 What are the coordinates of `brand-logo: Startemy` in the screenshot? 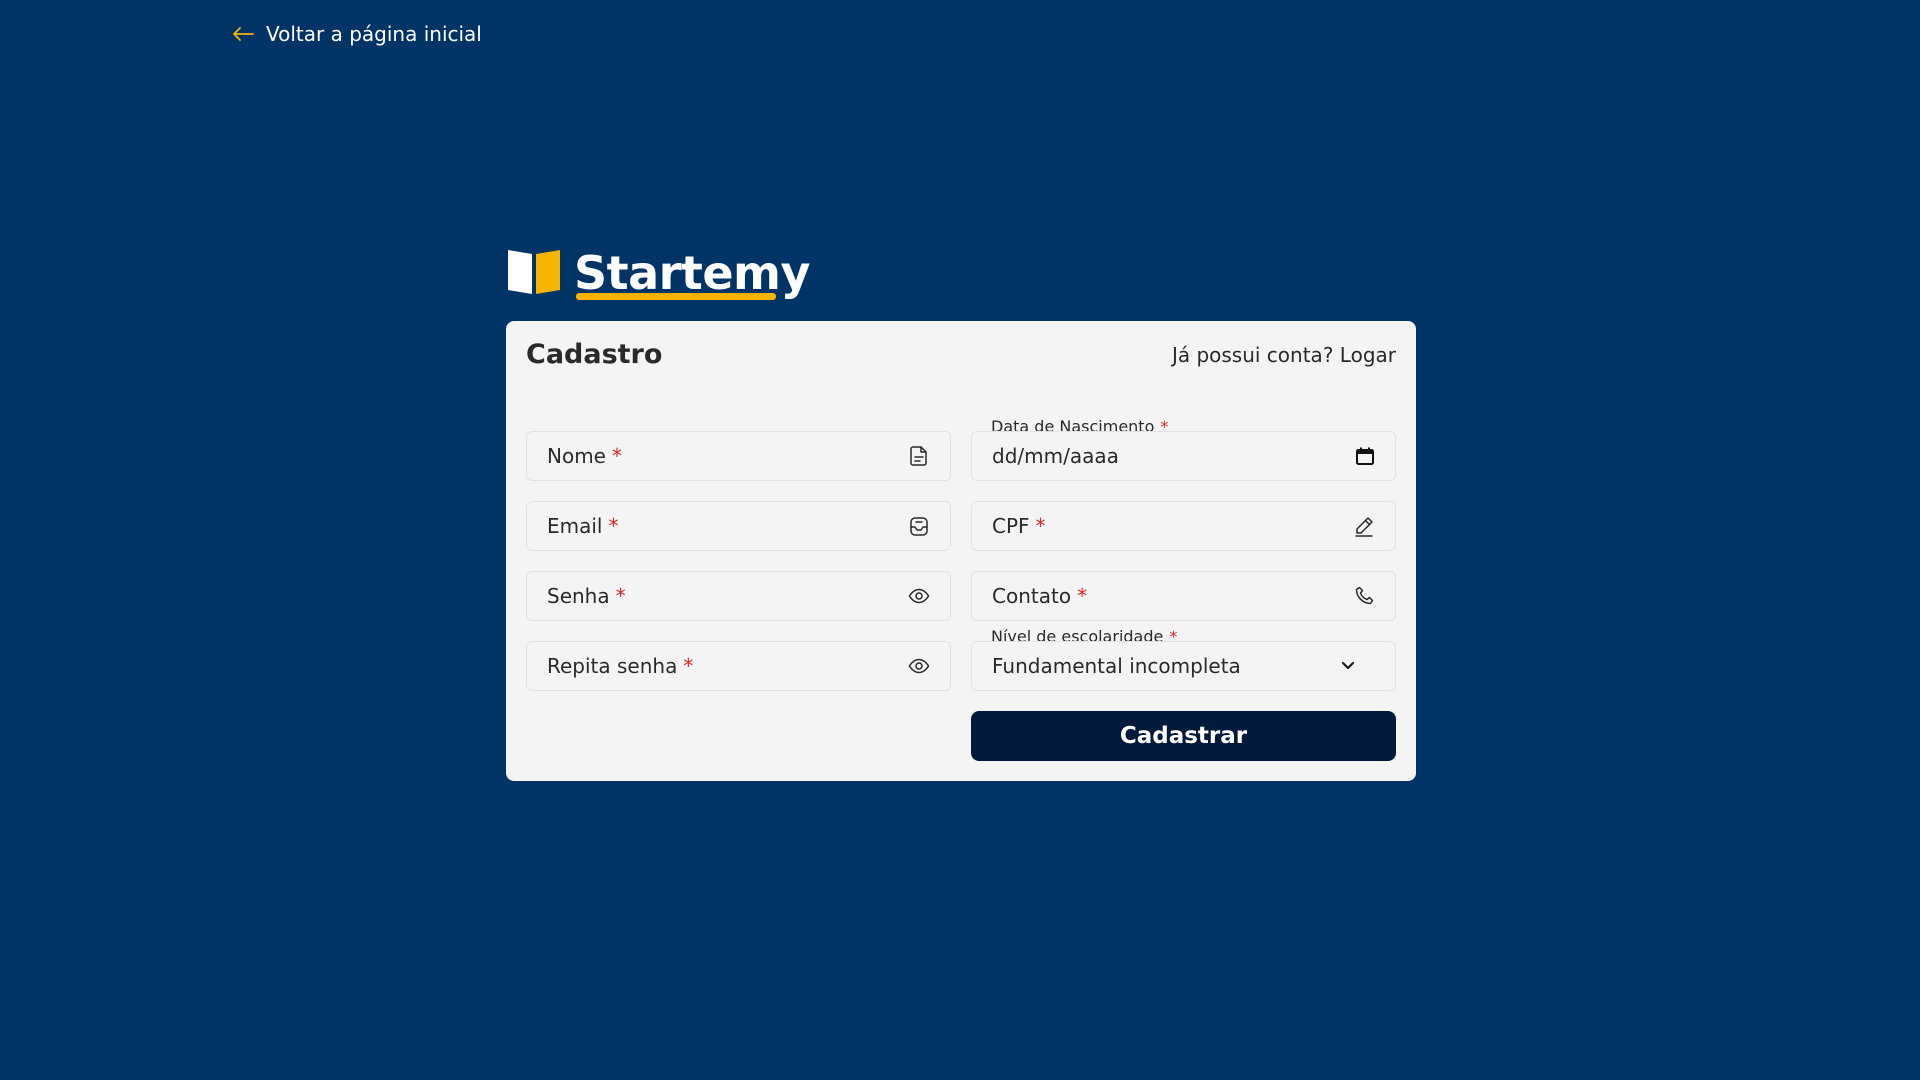 It's located at (658, 273).